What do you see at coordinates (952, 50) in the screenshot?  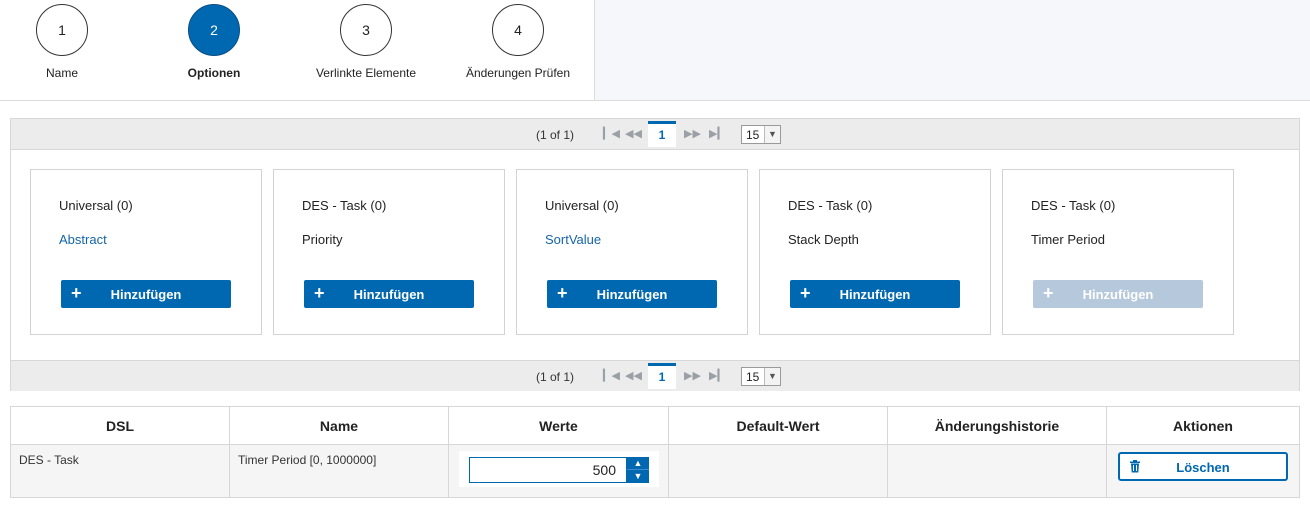 I see `wizard-filler` at bounding box center [952, 50].